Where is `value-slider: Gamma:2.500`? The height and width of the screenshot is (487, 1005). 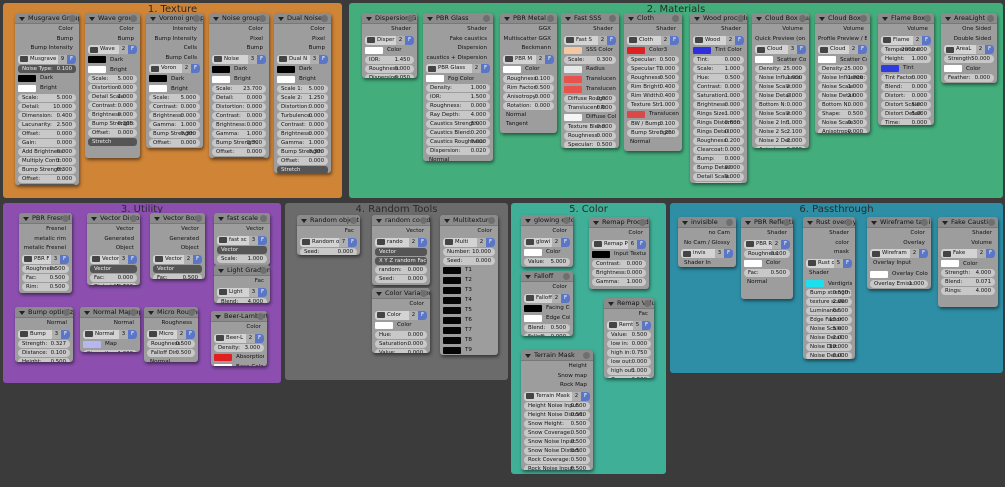 value-slider: Gamma:2.500 is located at coordinates (629, 376).